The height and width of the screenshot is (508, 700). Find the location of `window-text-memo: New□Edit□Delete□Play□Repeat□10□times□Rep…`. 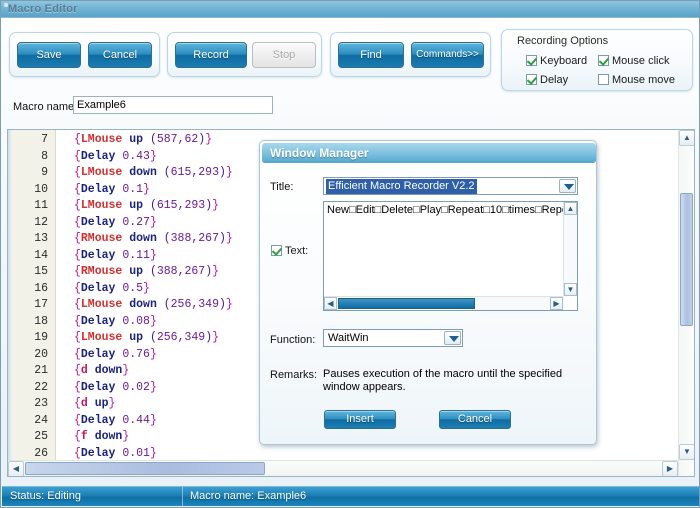

window-text-memo: New□Edit□Delete□Play□Repeat□10□times□Rep… is located at coordinates (450, 256).